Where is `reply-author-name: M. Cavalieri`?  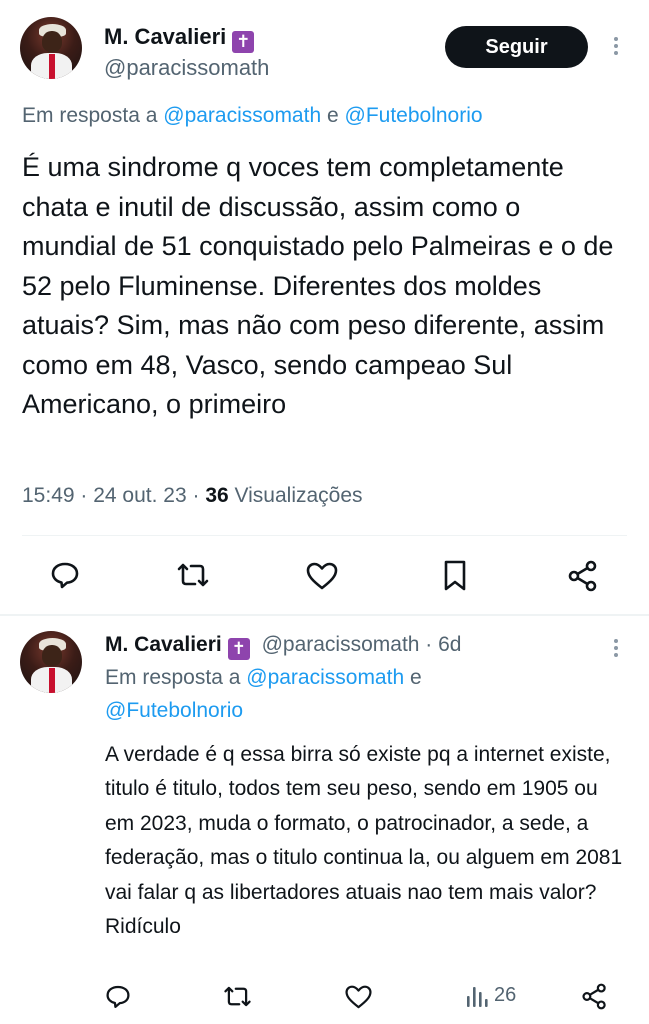 reply-author-name: M. Cavalieri is located at coordinates (163, 644).